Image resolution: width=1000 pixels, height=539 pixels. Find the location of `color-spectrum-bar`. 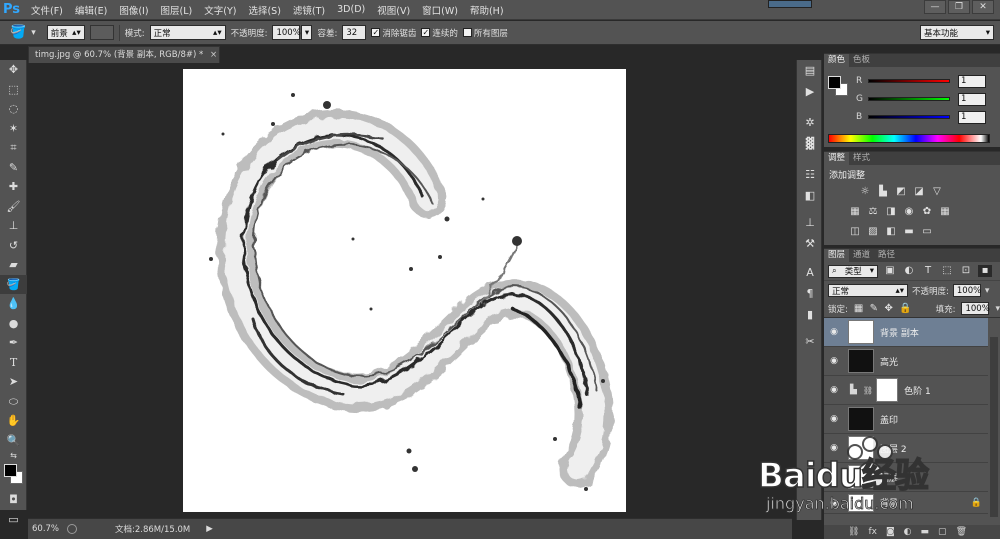

color-spectrum-bar is located at coordinates (909, 138).